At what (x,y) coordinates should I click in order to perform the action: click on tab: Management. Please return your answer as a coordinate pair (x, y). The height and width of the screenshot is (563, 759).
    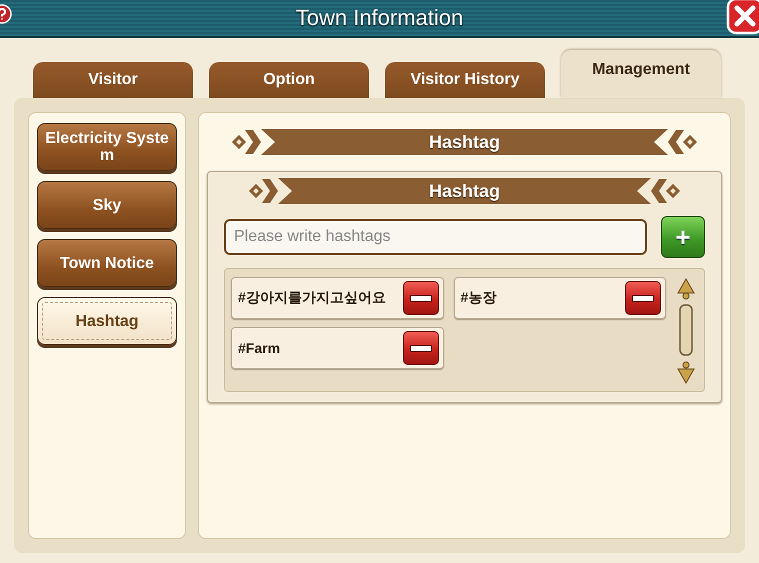
    Looking at the image, I should click on (641, 74).